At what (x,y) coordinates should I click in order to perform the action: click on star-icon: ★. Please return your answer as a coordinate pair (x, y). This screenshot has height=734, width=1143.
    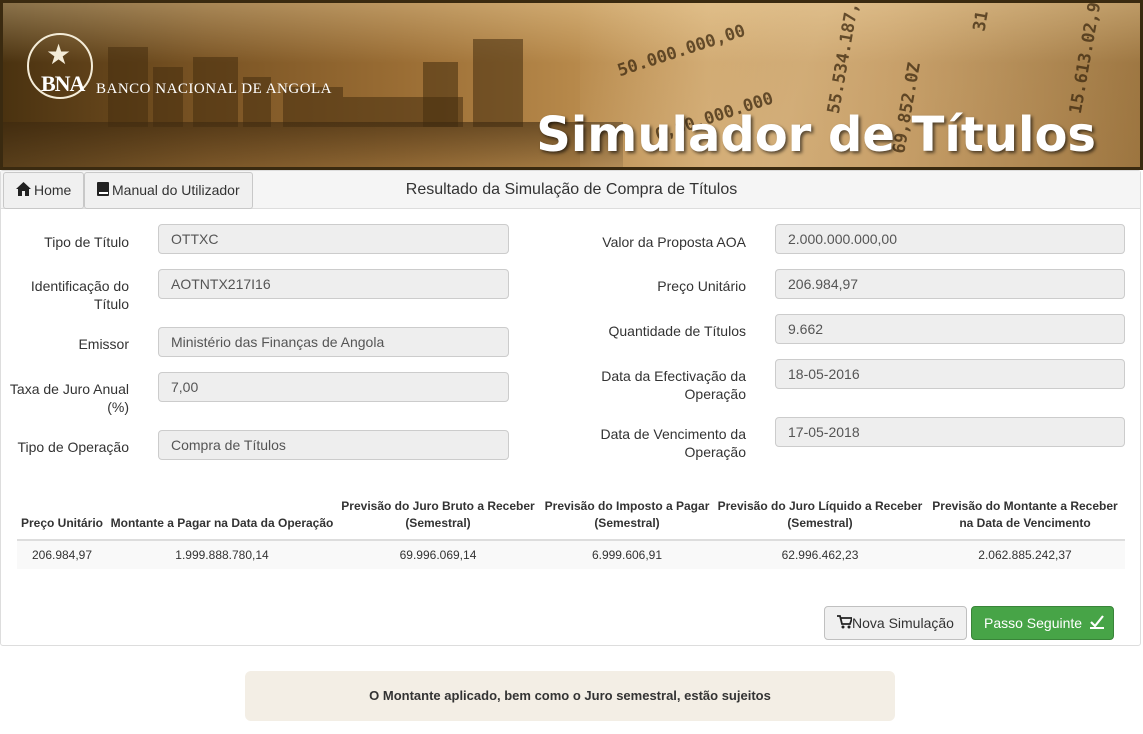
    Looking at the image, I should click on (59, 54).